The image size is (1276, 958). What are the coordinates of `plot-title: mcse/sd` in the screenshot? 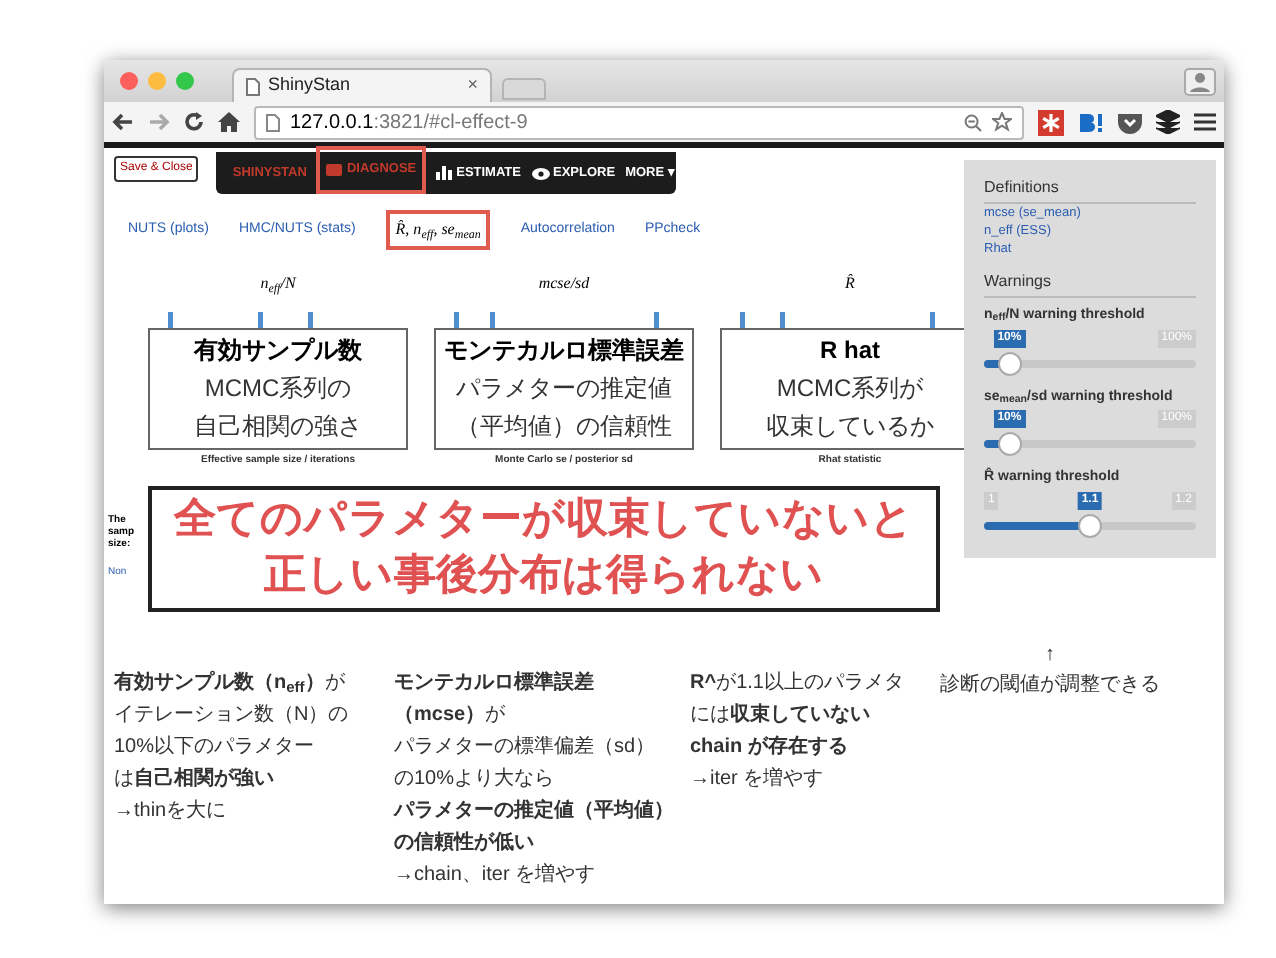 It's located at (564, 284).